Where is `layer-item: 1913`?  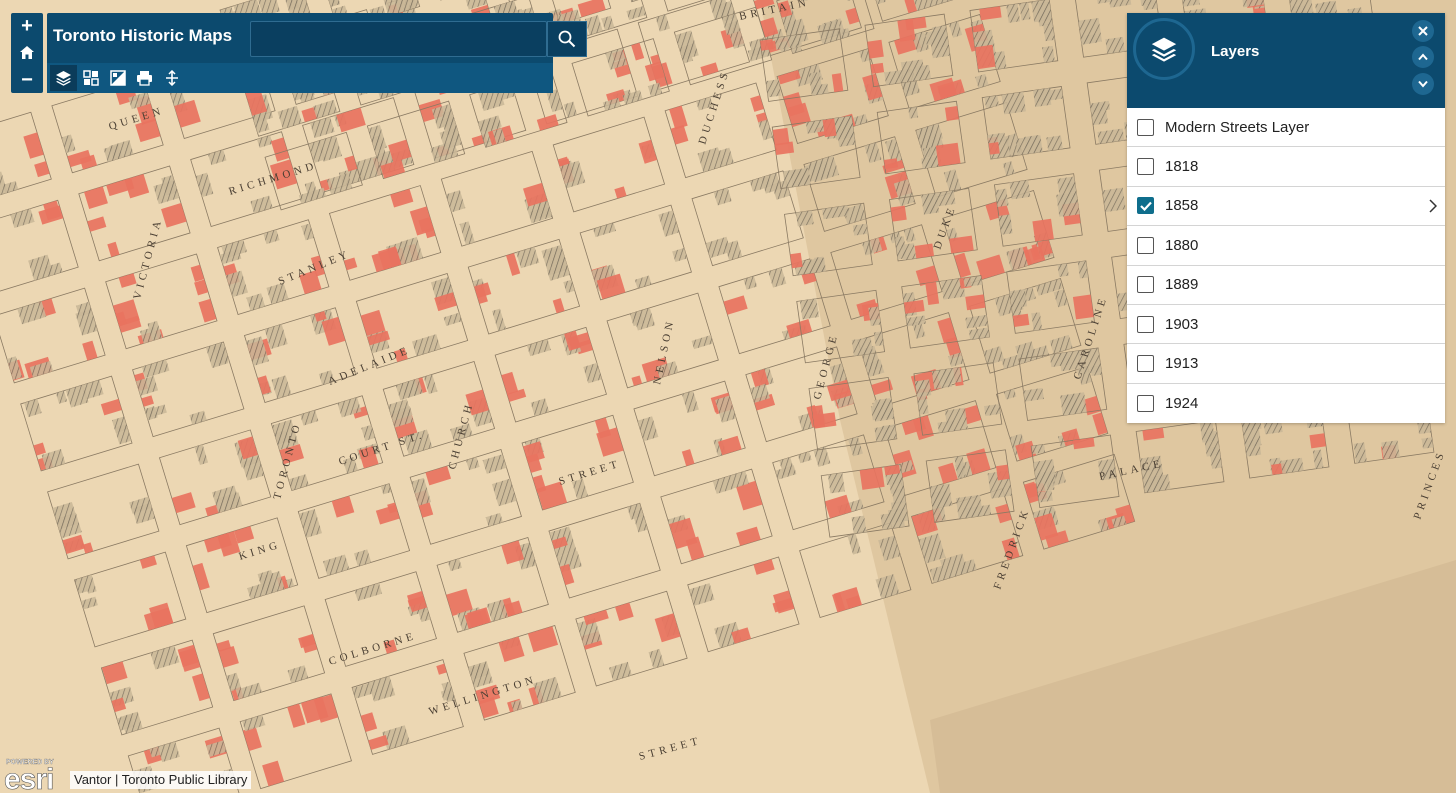
layer-item: 1913 is located at coordinates (1286, 364).